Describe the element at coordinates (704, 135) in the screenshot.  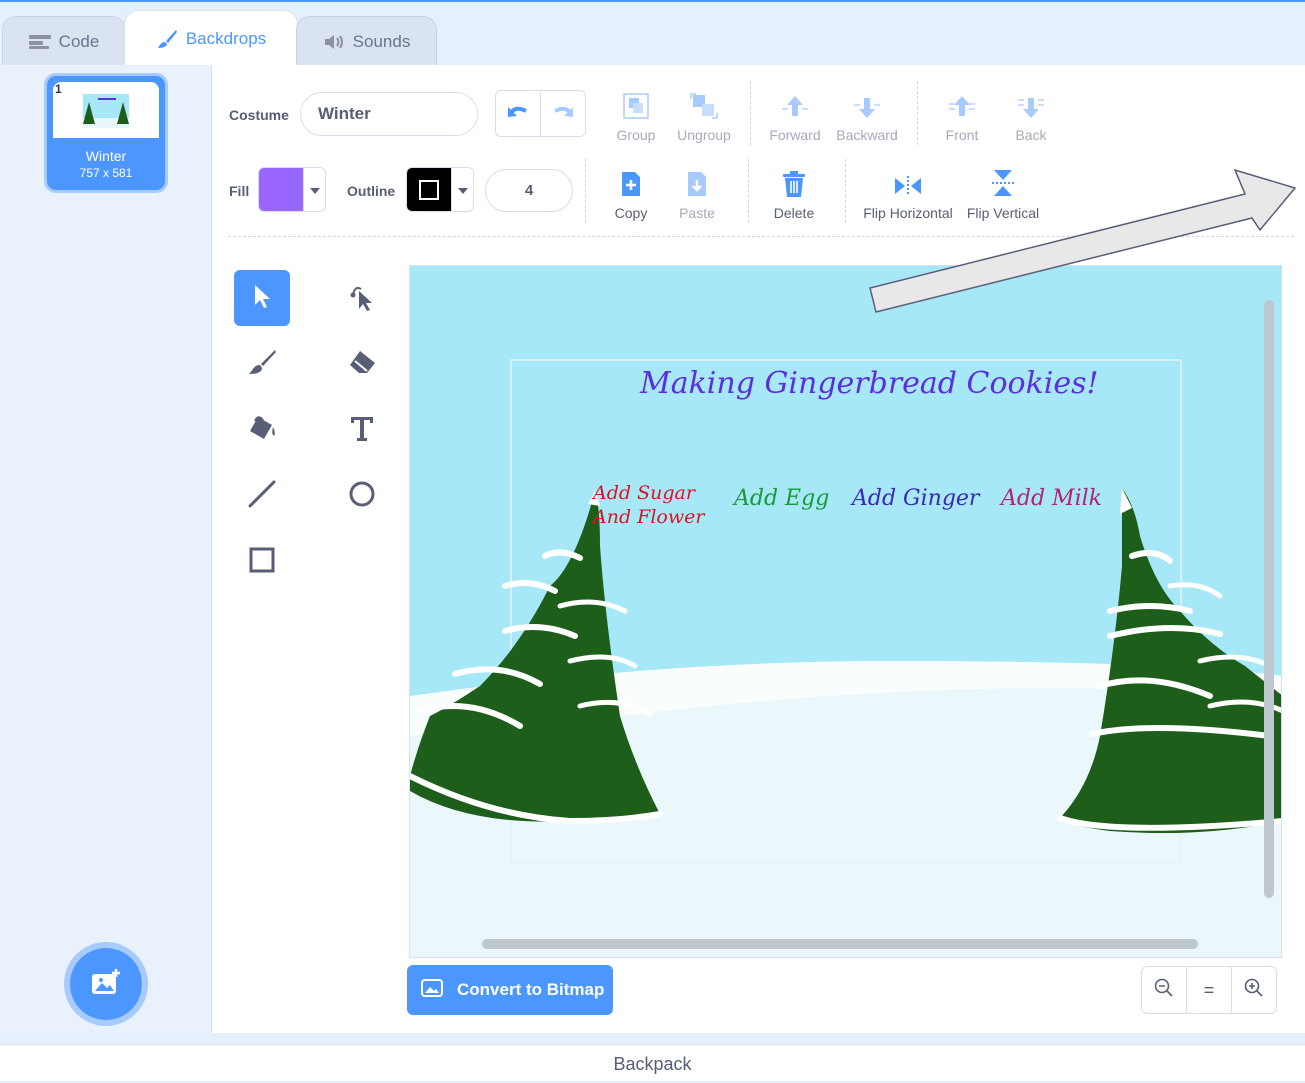
I see `ungroup-label: Ungroup` at that location.